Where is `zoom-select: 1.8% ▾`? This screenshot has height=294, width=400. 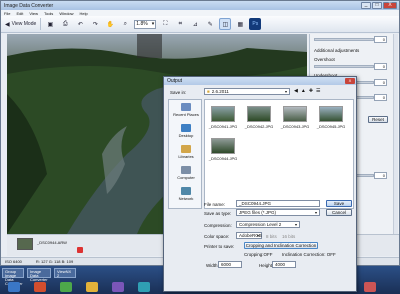
zoom-select: 1.8% ▾ is located at coordinates (145, 24).